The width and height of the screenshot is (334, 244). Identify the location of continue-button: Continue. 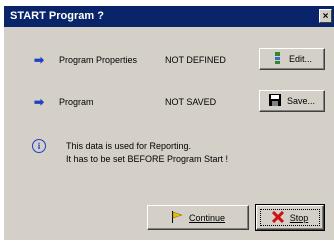
(198, 217).